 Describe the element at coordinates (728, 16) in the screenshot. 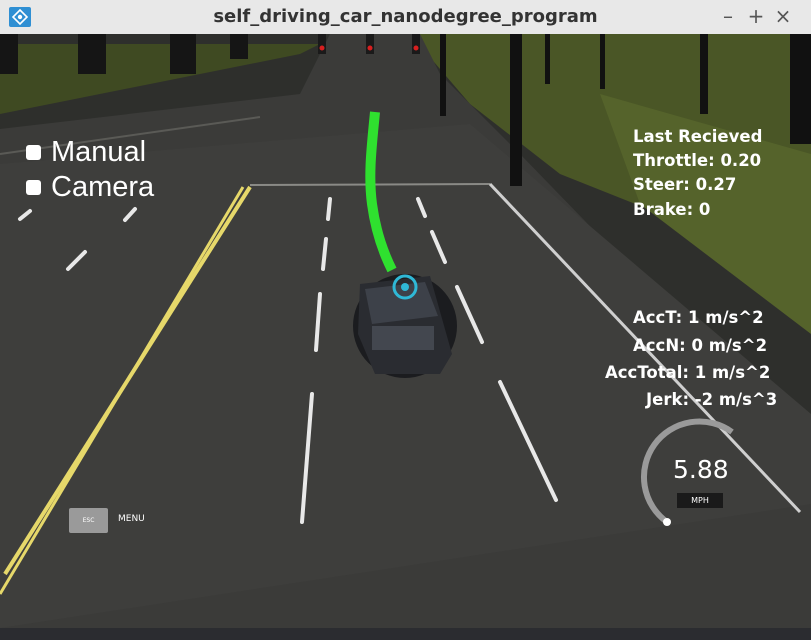

I see `minimize-button: –` at that location.